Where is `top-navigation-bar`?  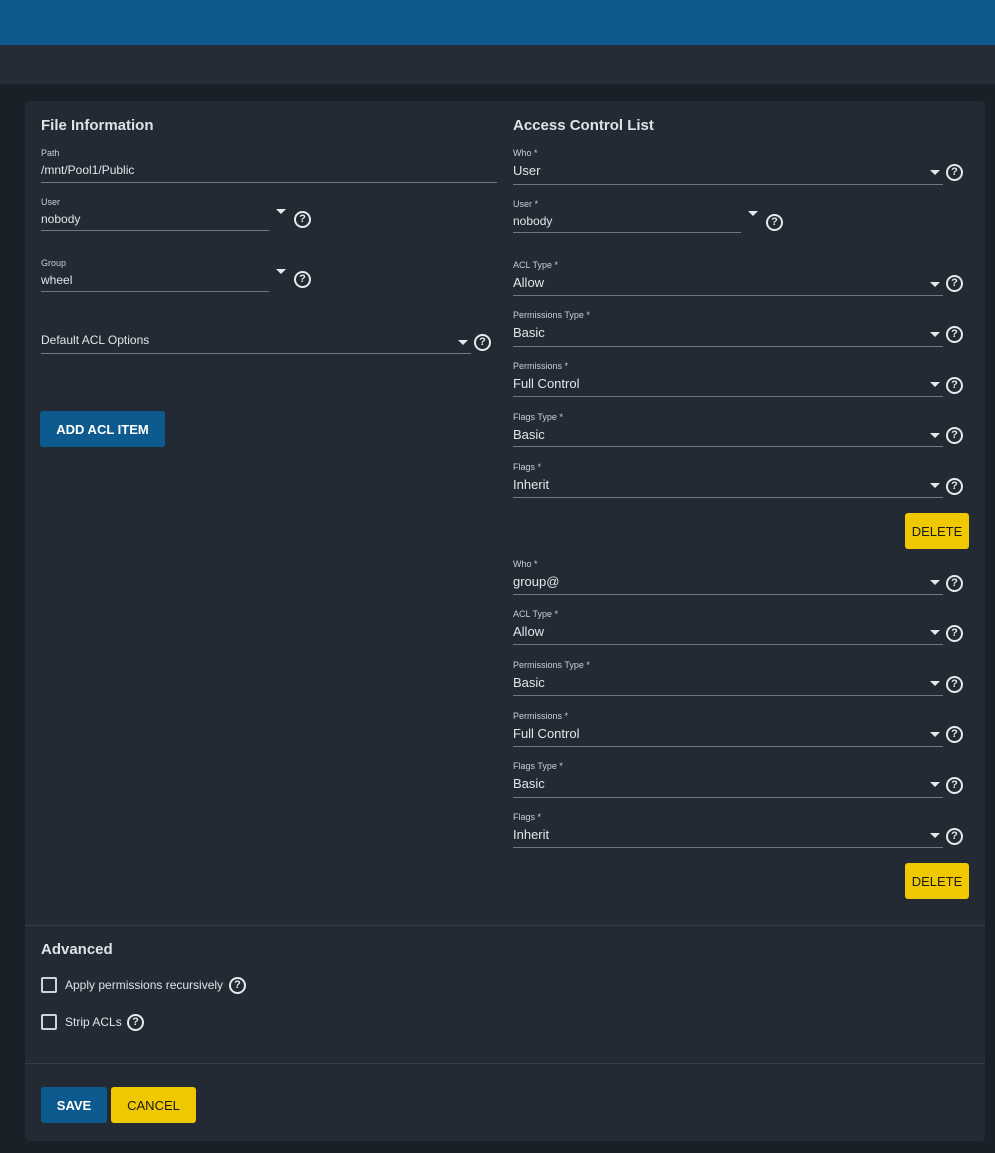 top-navigation-bar is located at coordinates (497, 22).